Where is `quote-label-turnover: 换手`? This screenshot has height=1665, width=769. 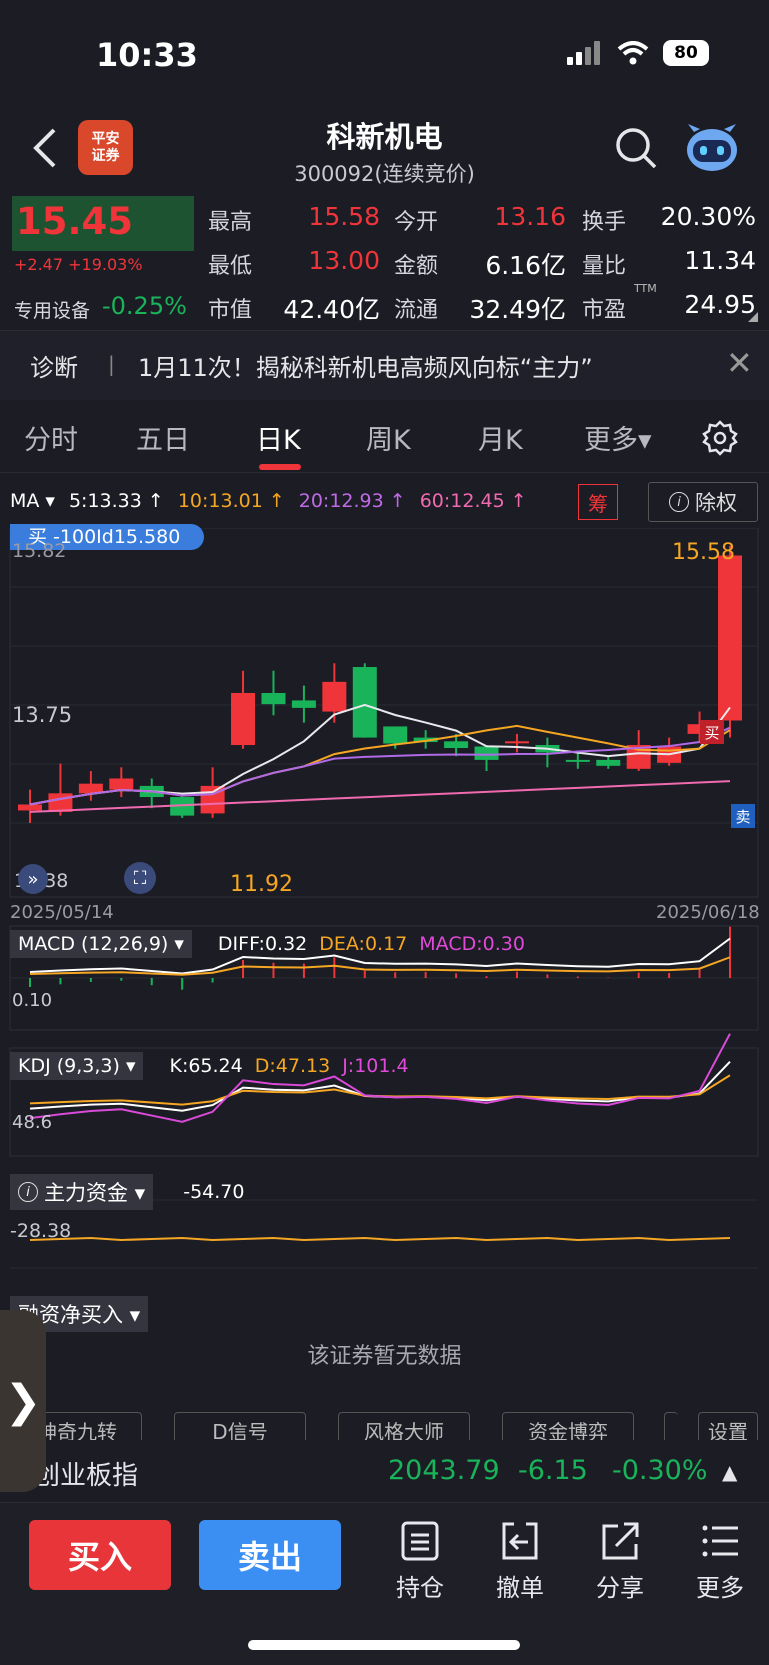 quote-label-turnover: 换手 is located at coordinates (604, 222).